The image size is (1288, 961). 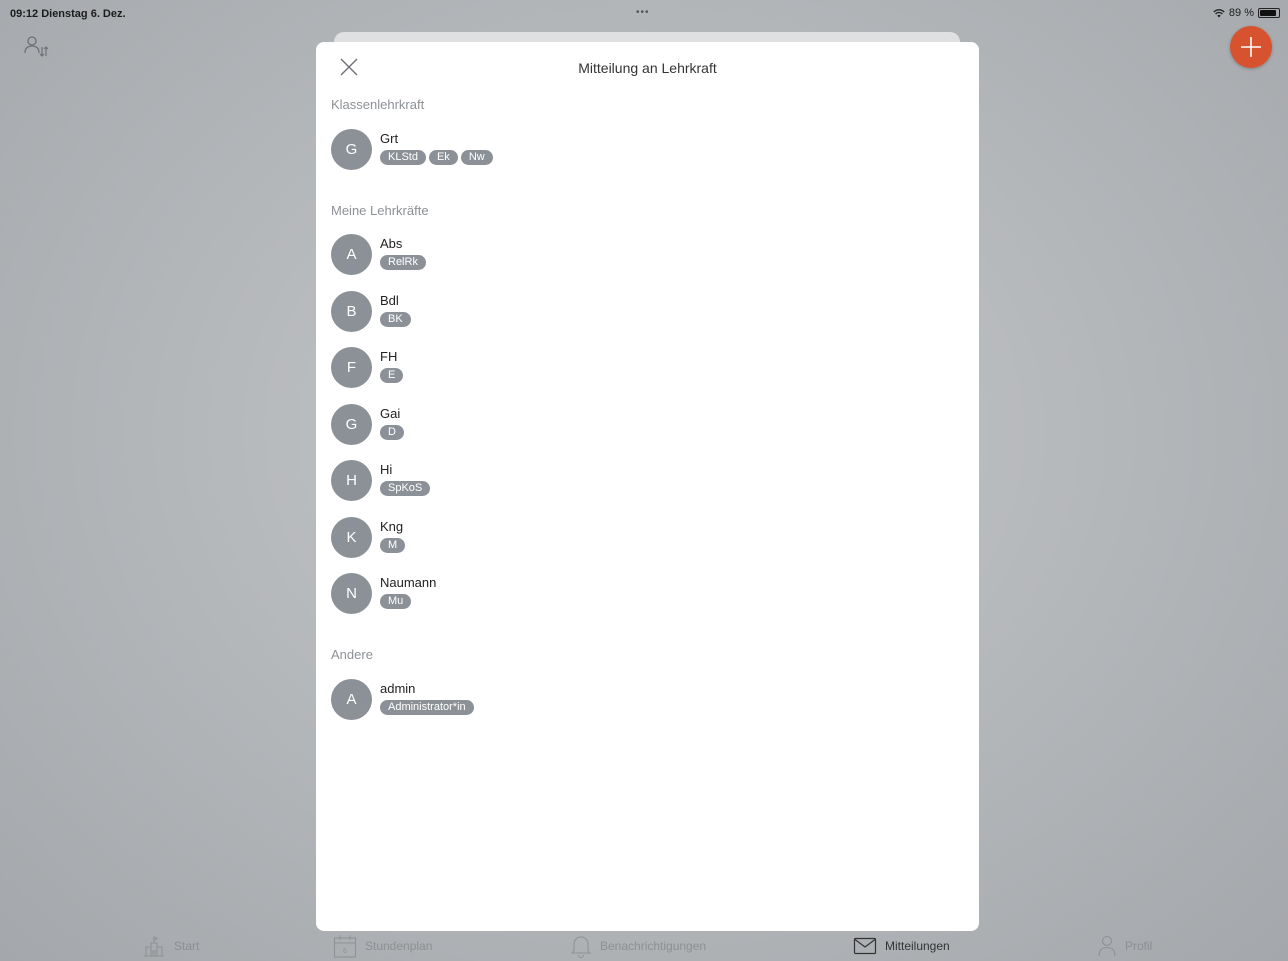 What do you see at coordinates (443, 157) in the screenshot?
I see `subject-tag: Ek` at bounding box center [443, 157].